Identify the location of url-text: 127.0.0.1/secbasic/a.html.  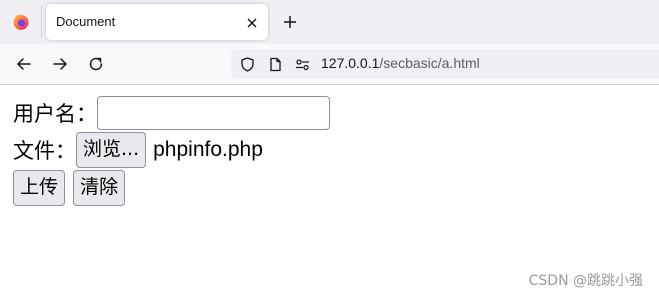
(400, 63).